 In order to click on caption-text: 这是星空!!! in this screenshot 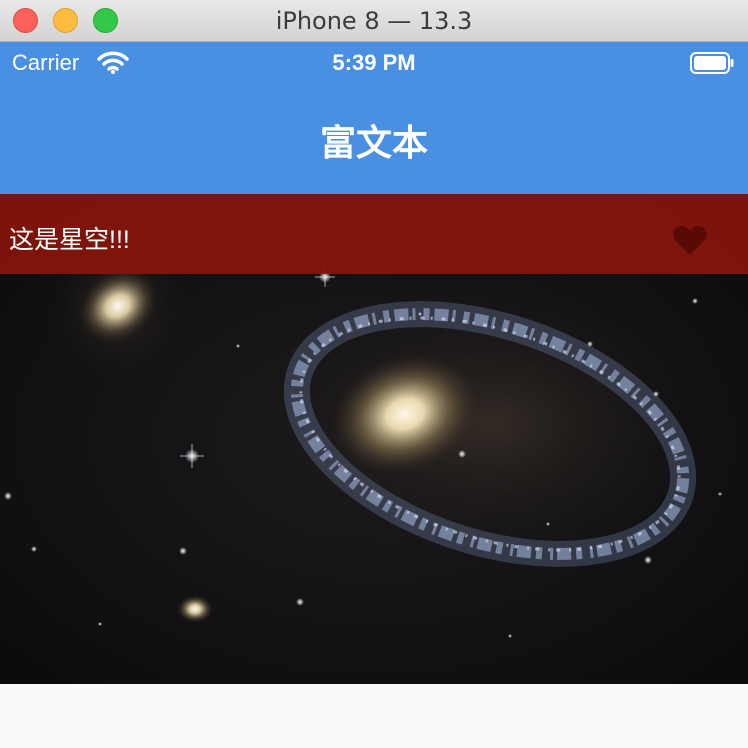, I will do `click(69, 240)`.